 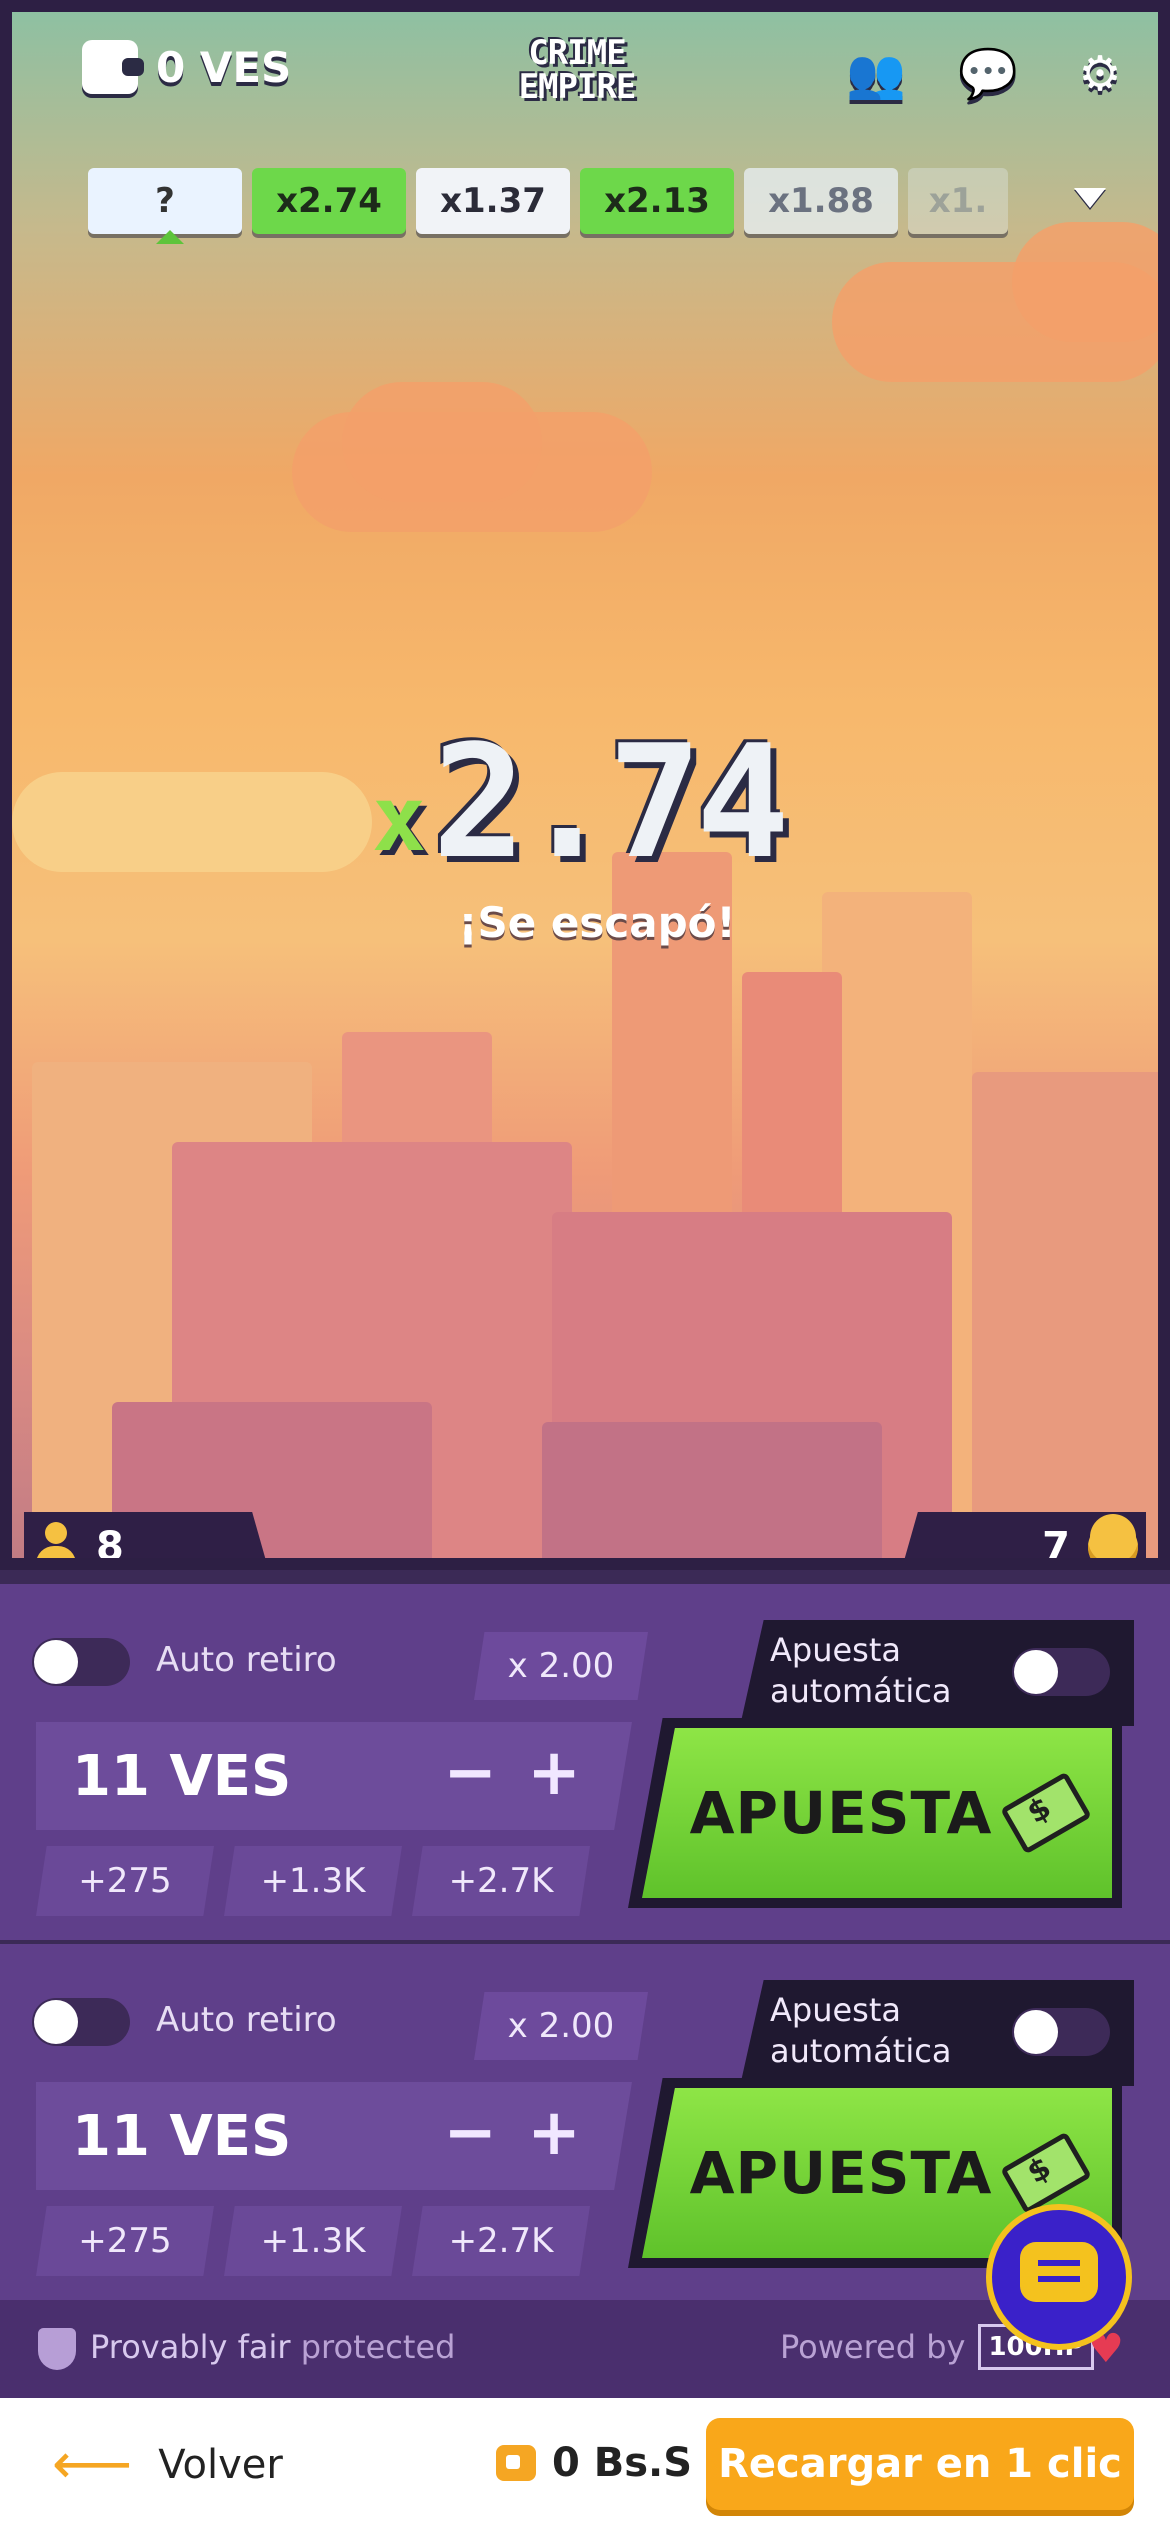 What do you see at coordinates (1113, 1540) in the screenshot?
I see `coins-icon` at bounding box center [1113, 1540].